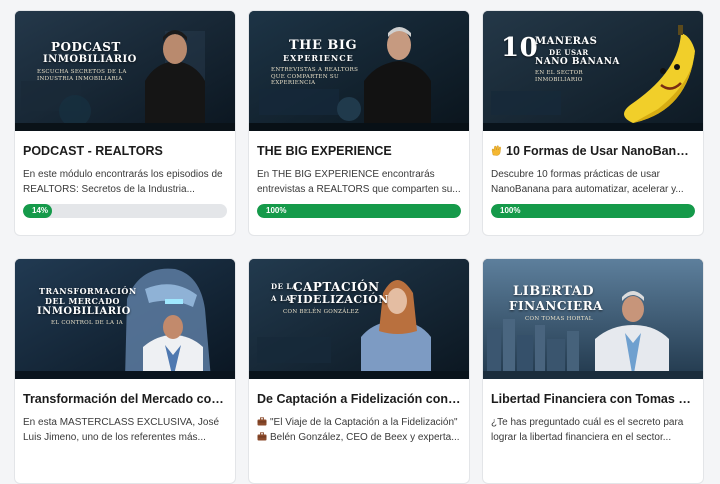 Image resolution: width=720 pixels, height=484 pixels. What do you see at coordinates (323, 45) in the screenshot?
I see `thumbnail-title-line1: THE BIG` at bounding box center [323, 45].